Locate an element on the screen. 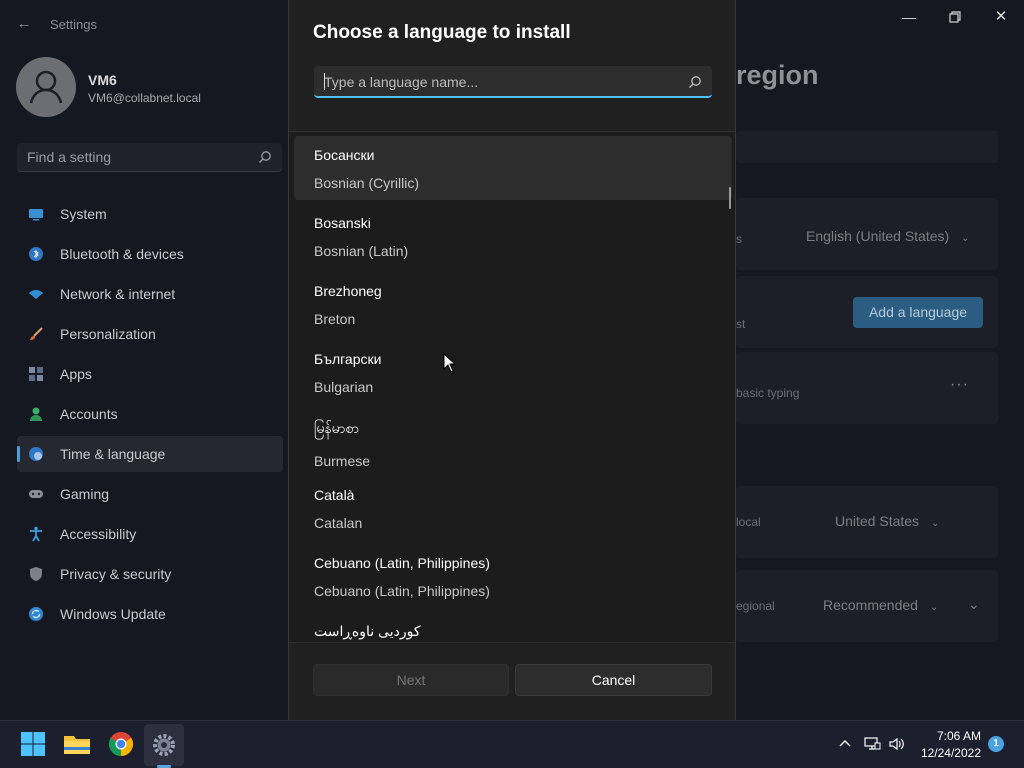 The width and height of the screenshot is (1024, 768). language-entry-fragment: basic typing is located at coordinates (768, 393).